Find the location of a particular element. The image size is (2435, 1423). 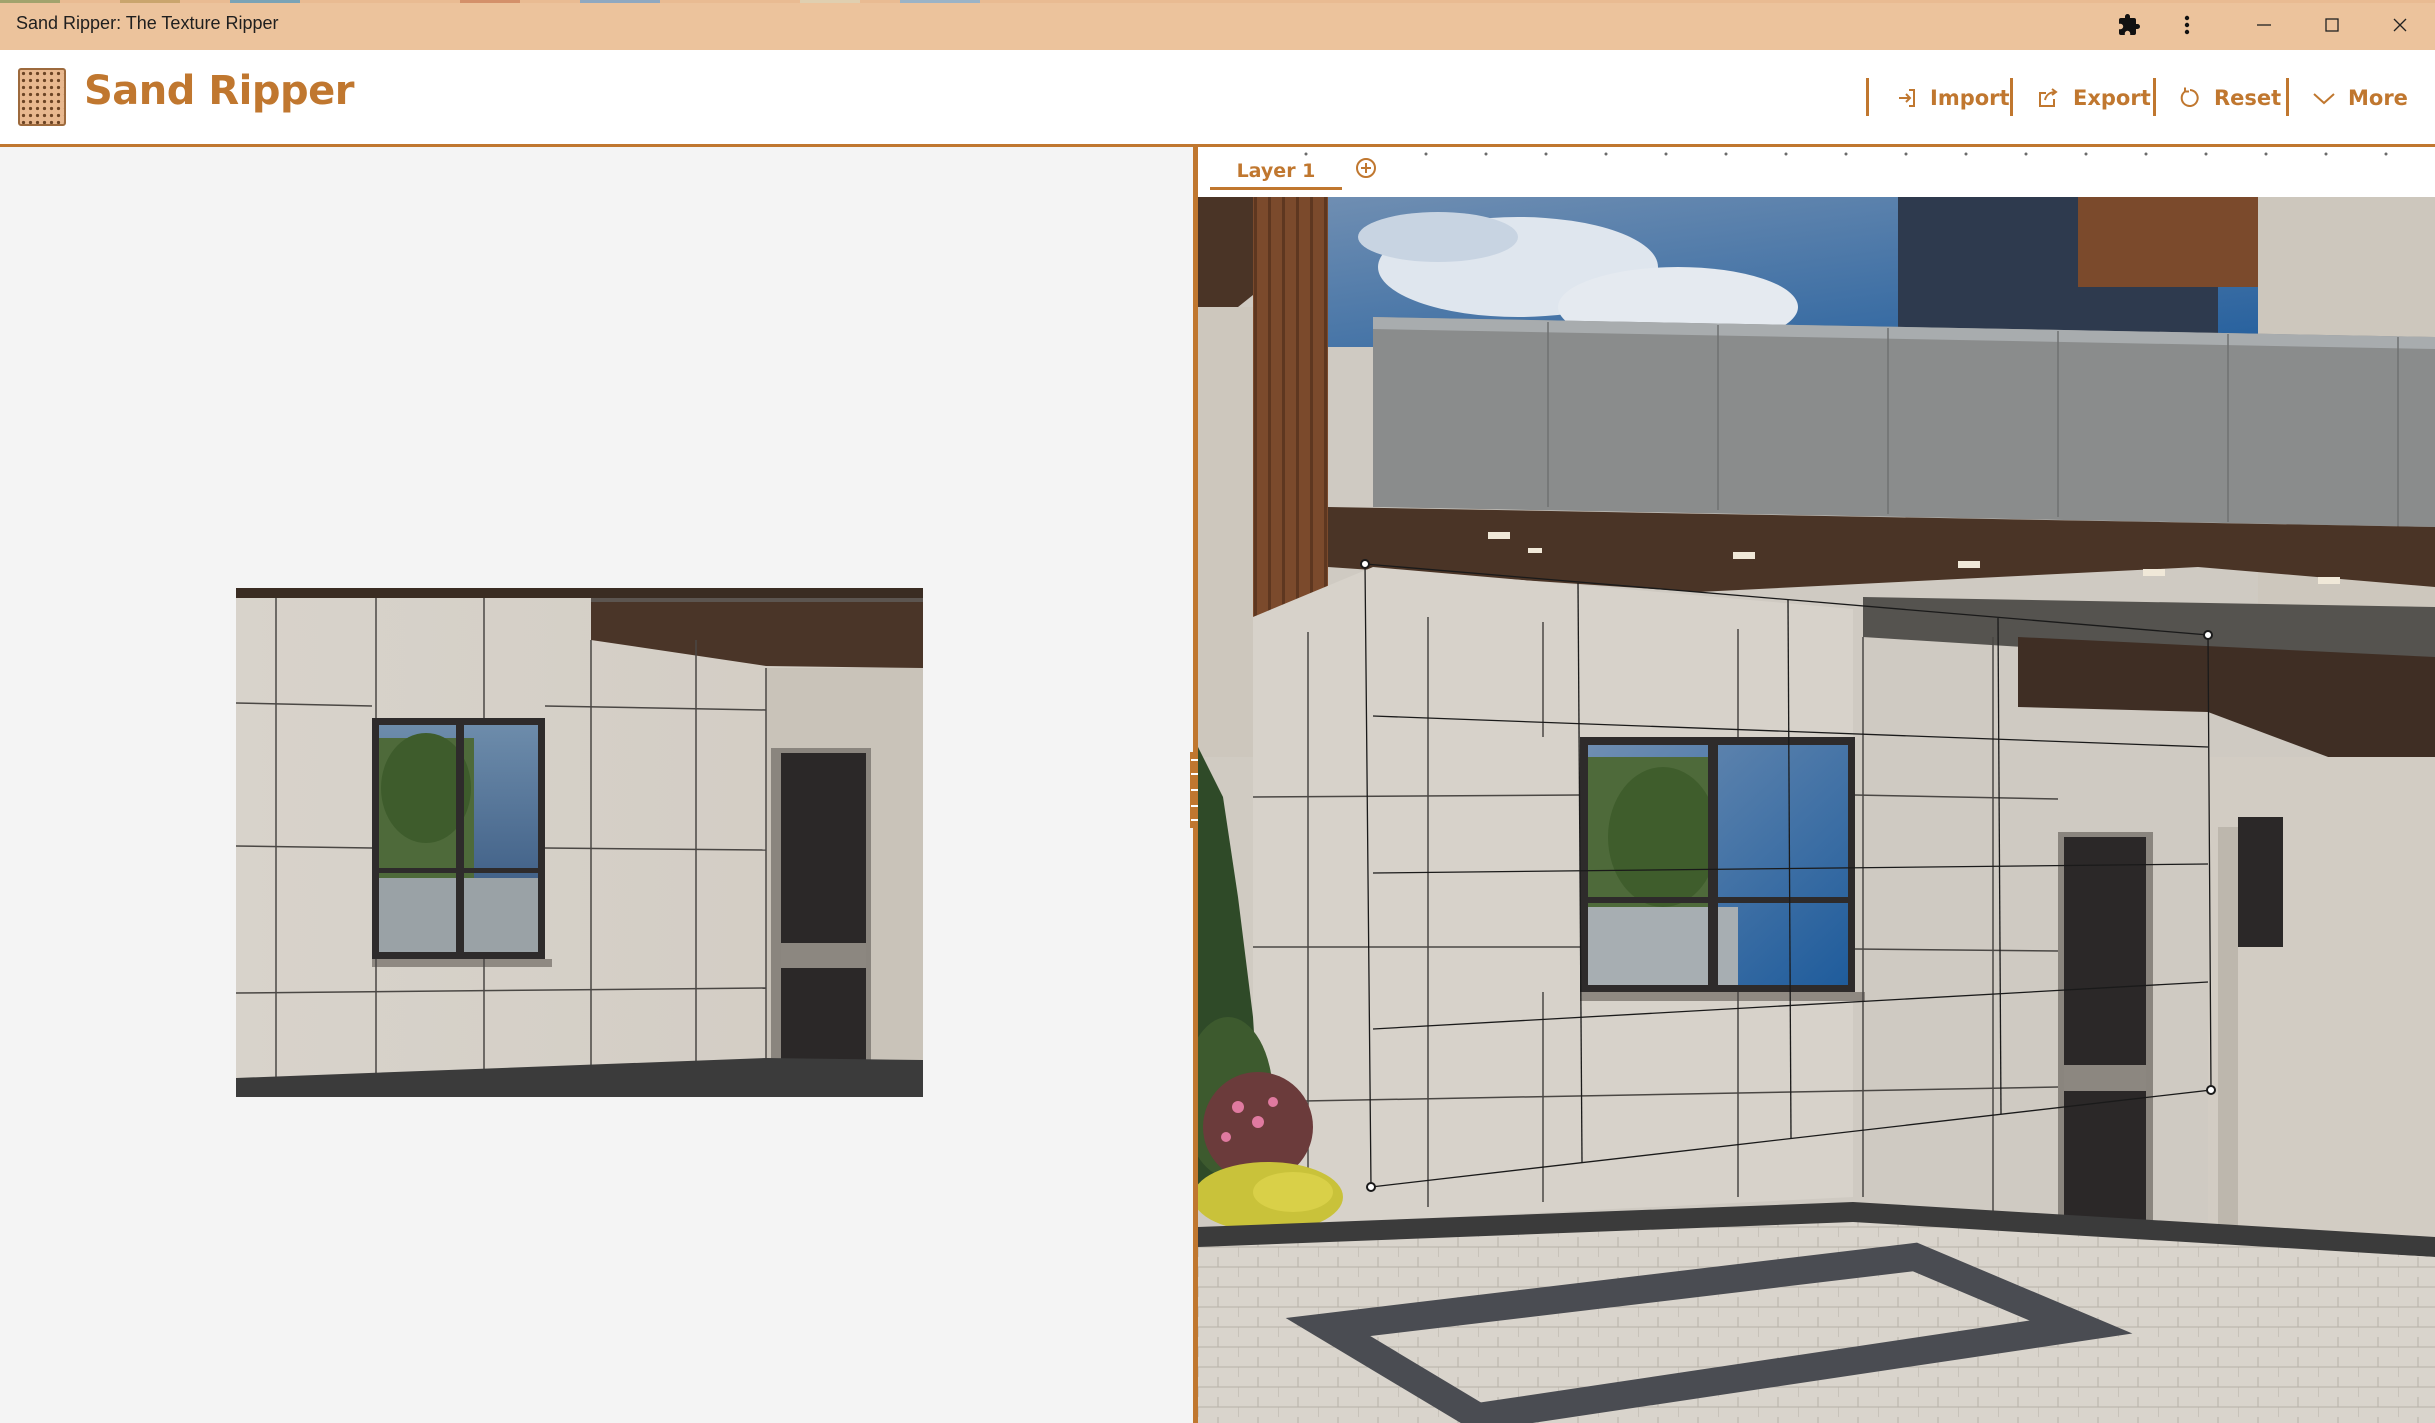

ruler-ticks is located at coordinates (1846, 154).